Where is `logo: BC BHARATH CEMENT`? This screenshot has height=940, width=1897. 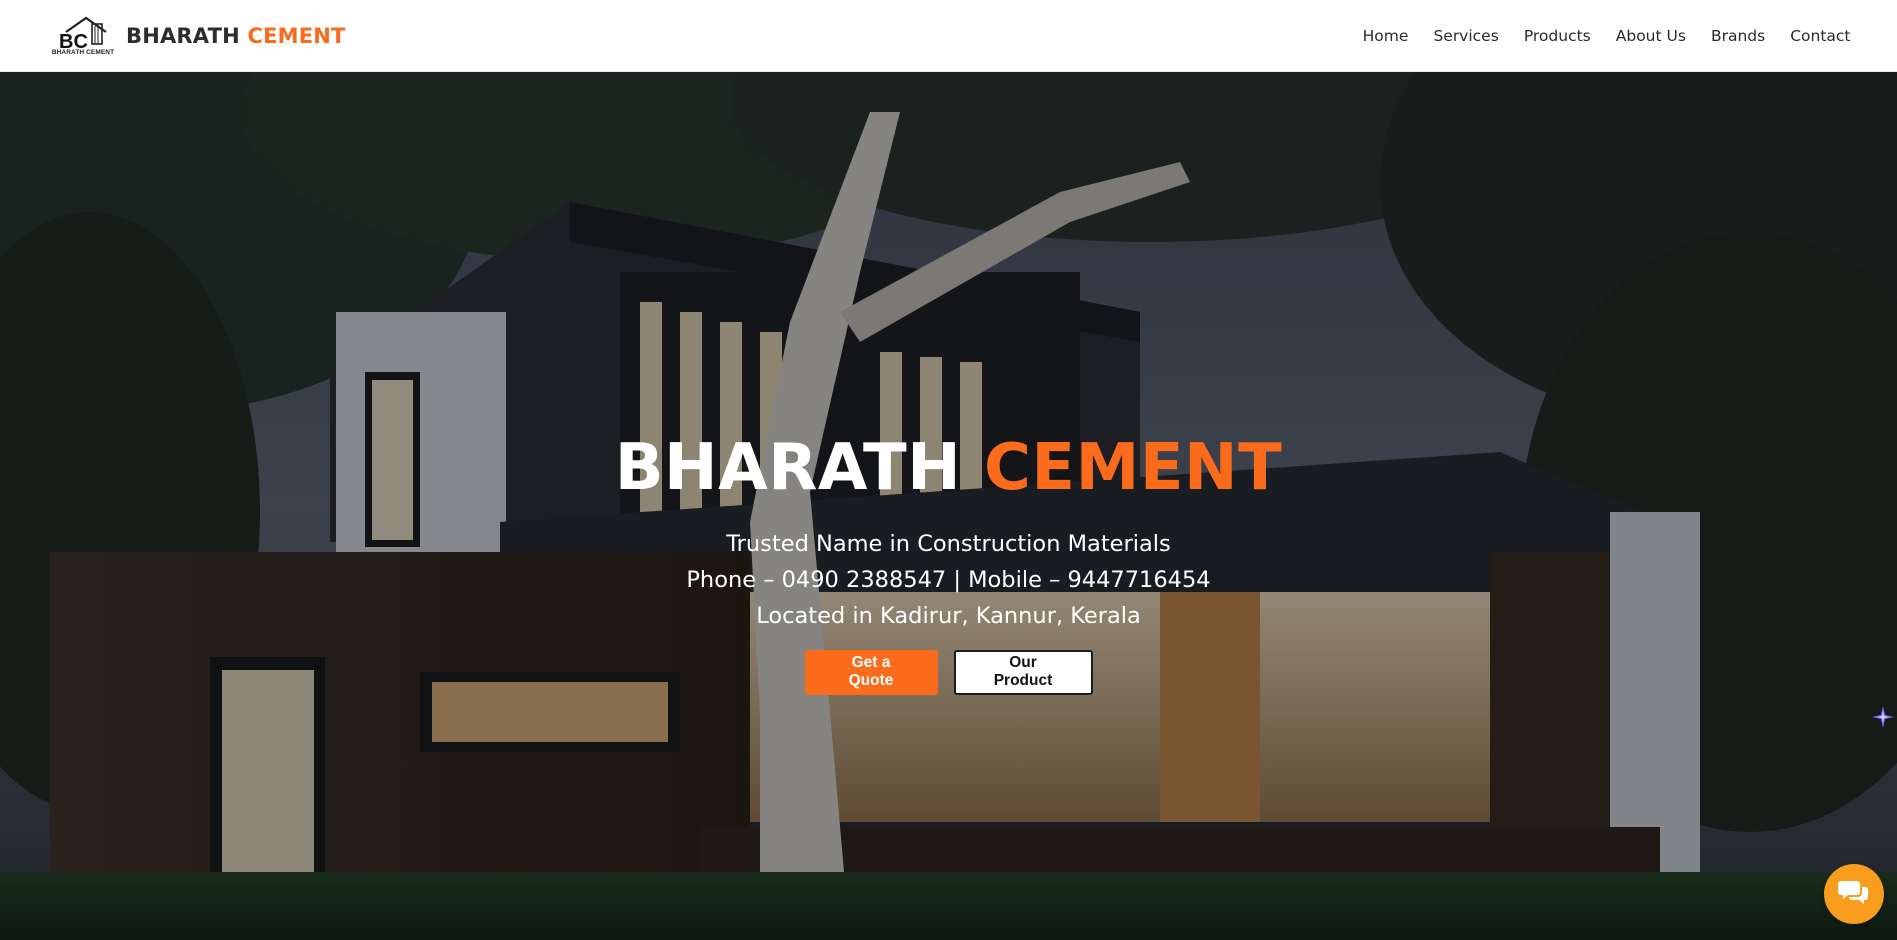
logo: BC BHARATH CEMENT is located at coordinates (83, 36).